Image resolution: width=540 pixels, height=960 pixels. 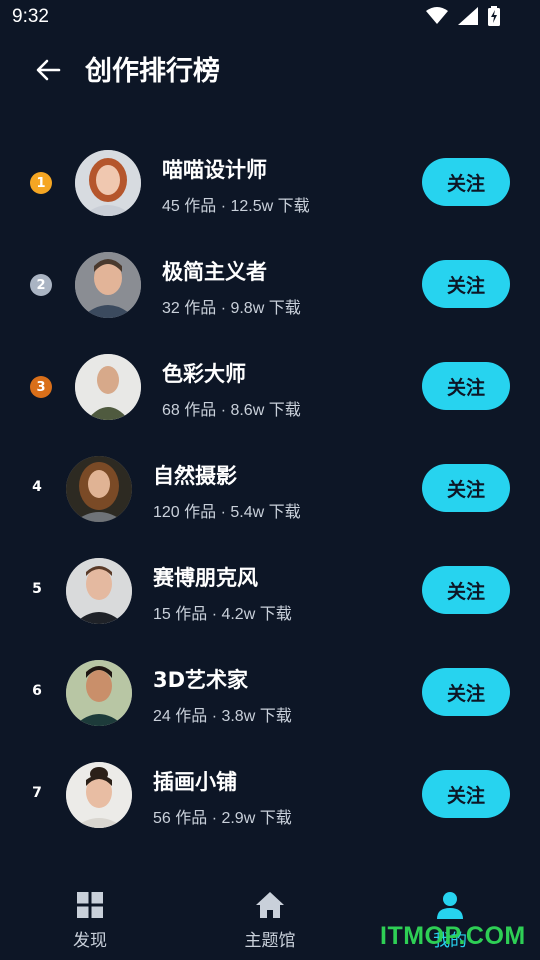 What do you see at coordinates (270, 905) in the screenshot?
I see `home-icon` at bounding box center [270, 905].